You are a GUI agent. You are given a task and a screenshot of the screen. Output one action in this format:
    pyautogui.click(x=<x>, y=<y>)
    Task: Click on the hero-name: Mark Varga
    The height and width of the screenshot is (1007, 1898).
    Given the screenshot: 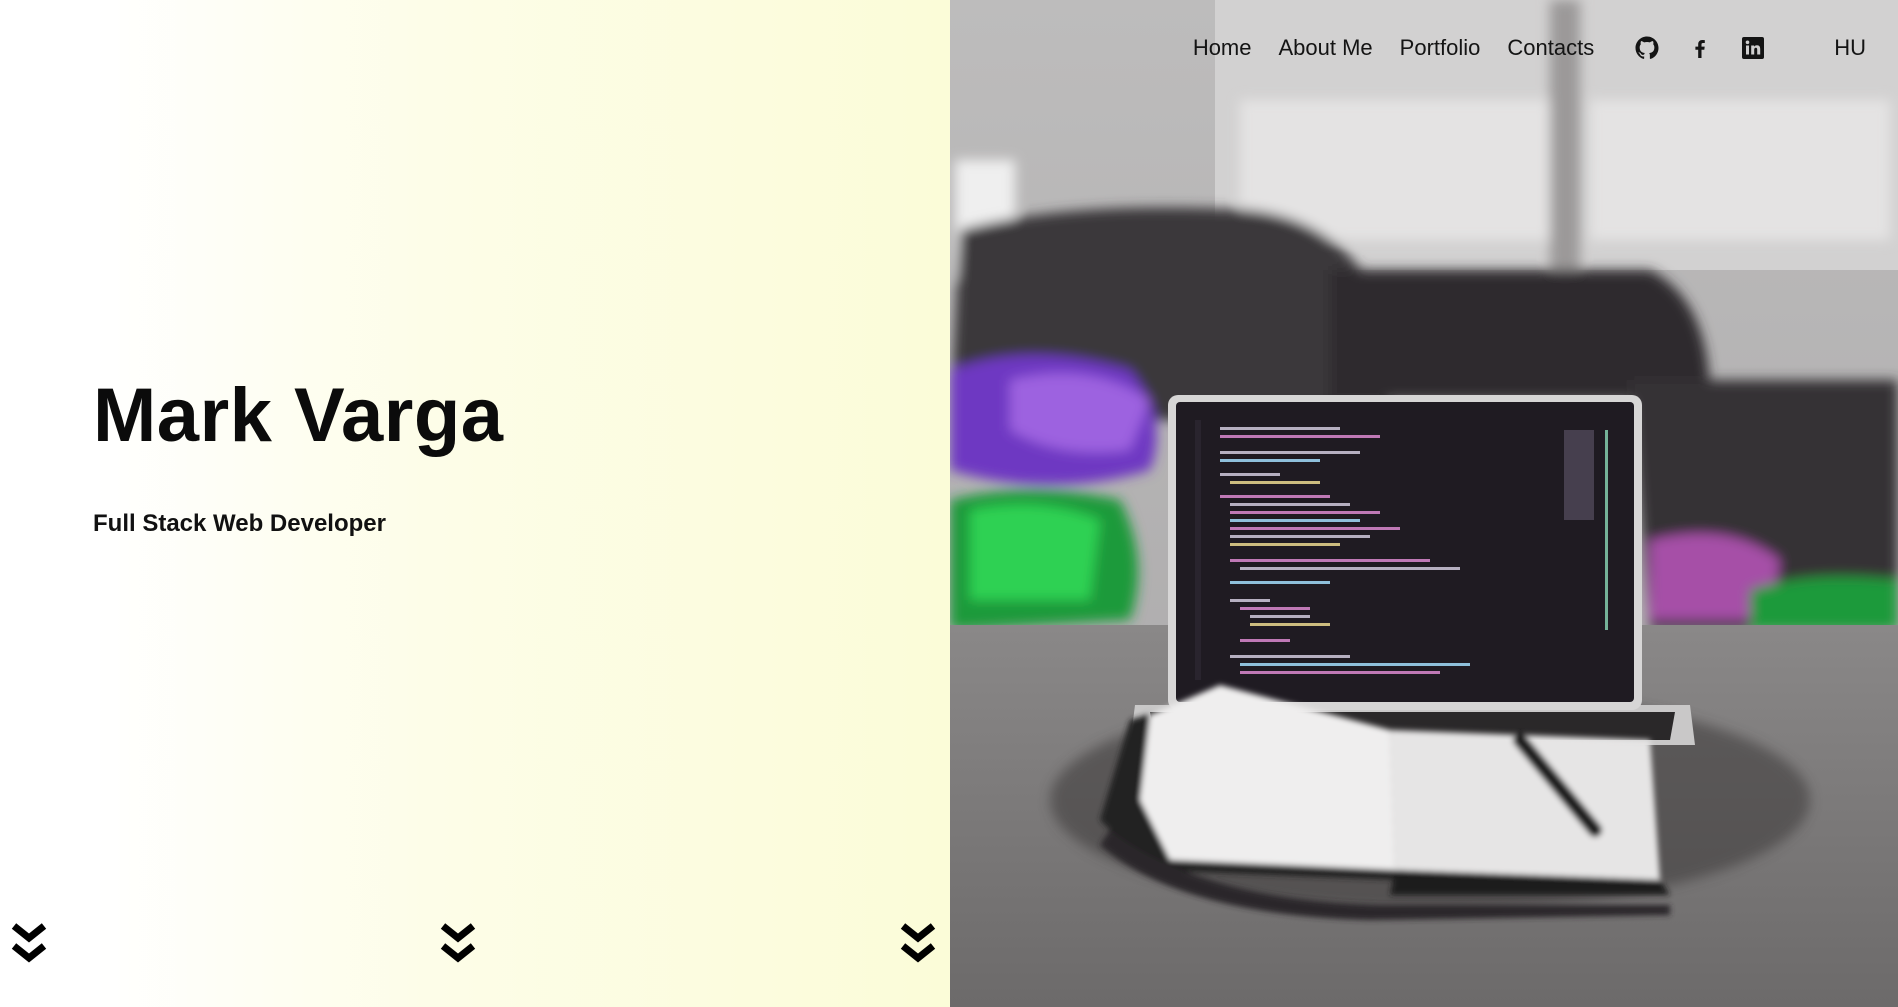 What is the action you would take?
    pyautogui.click(x=298, y=415)
    